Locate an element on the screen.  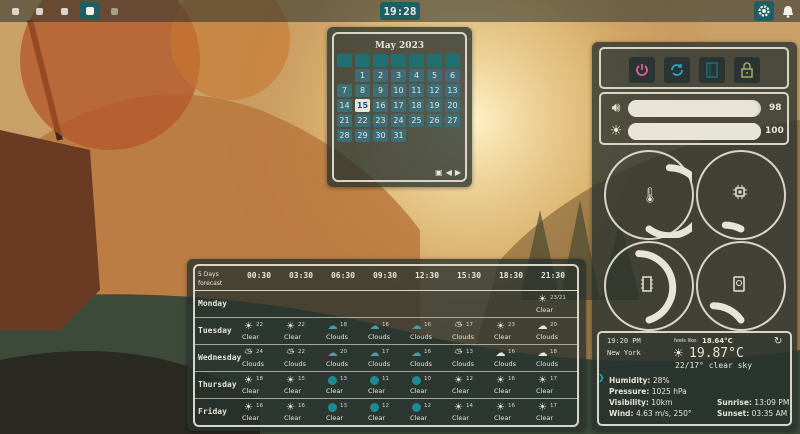
gear-icon is located at coordinates (764, 11).